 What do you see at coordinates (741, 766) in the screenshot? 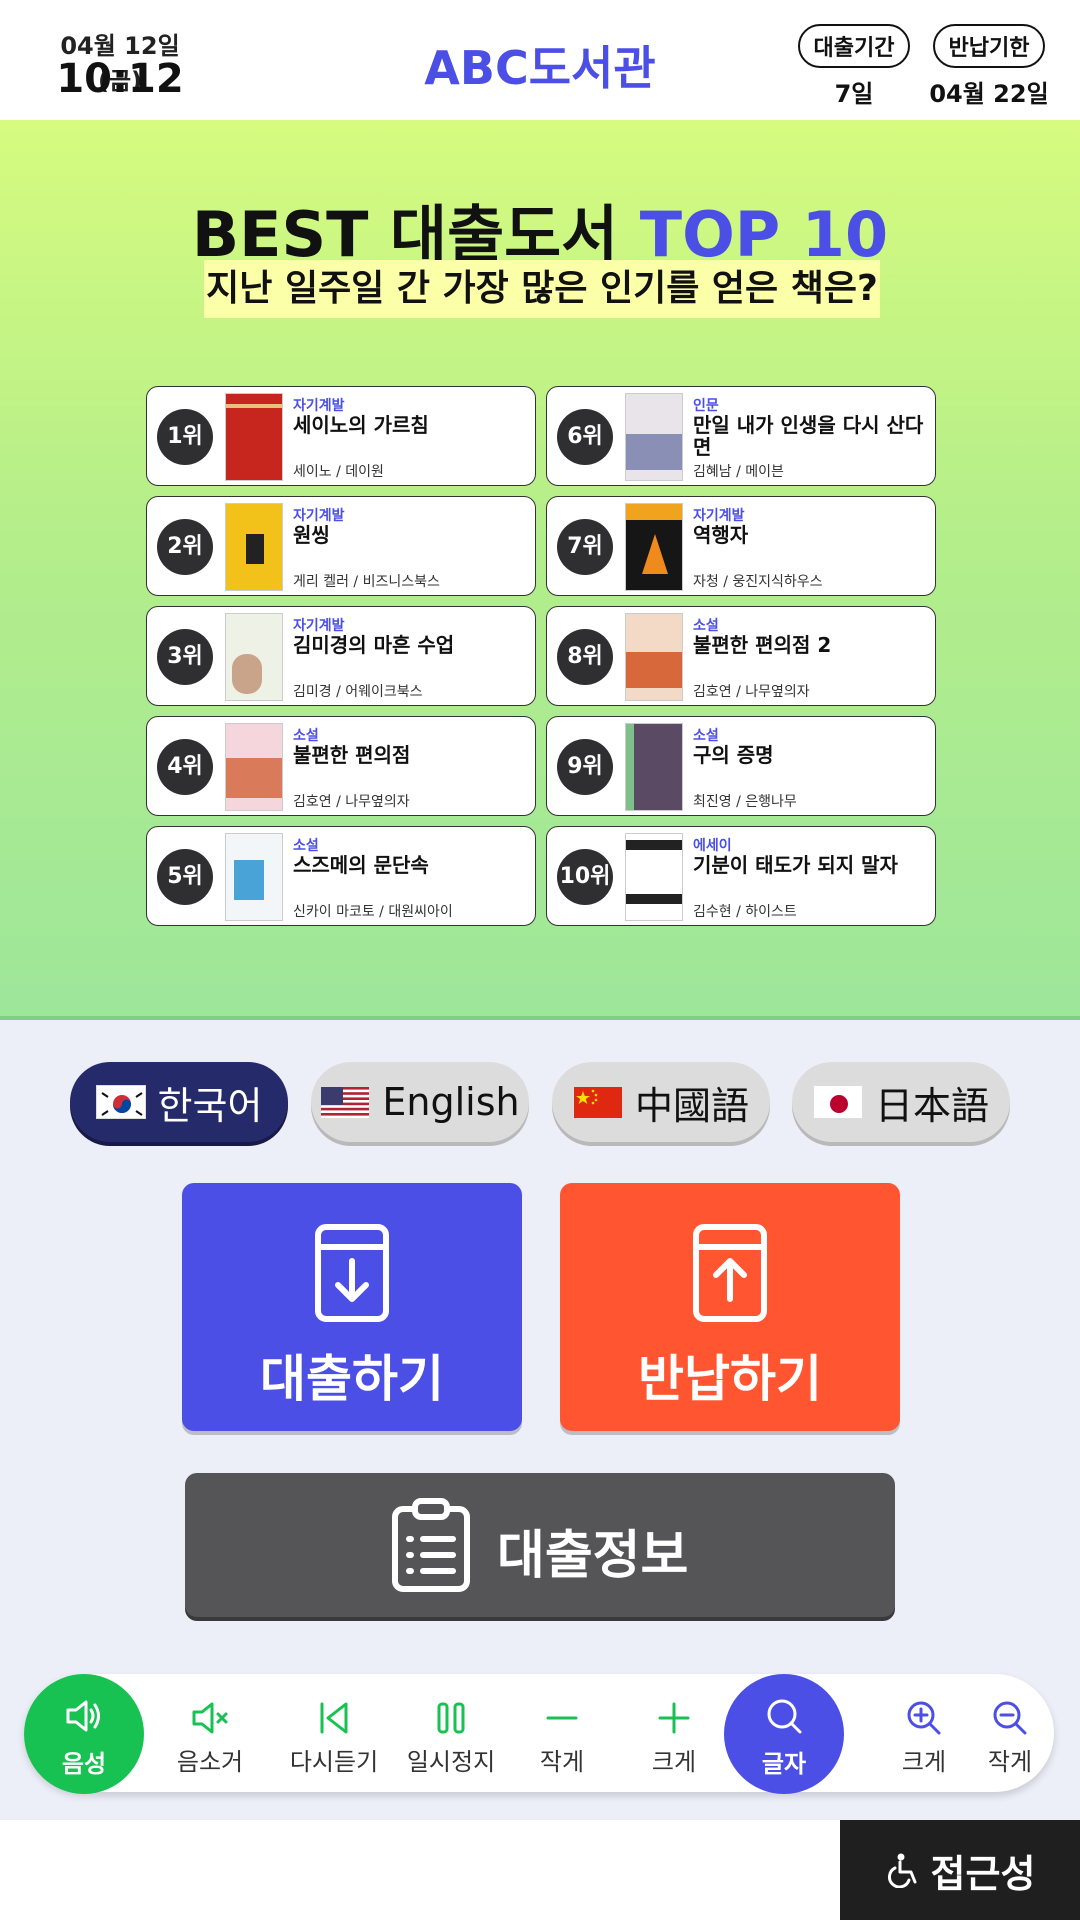
I see `book-card-9: 9위 소설 구의 증명 최진영 / 은행나무` at bounding box center [741, 766].